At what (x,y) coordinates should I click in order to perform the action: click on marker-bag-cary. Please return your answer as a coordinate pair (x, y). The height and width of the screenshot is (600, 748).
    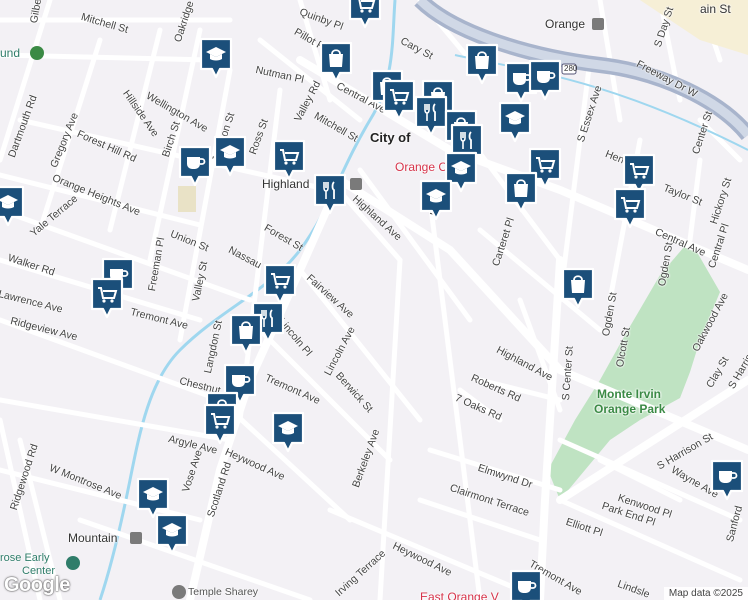
    Looking at the image, I should click on (482, 64).